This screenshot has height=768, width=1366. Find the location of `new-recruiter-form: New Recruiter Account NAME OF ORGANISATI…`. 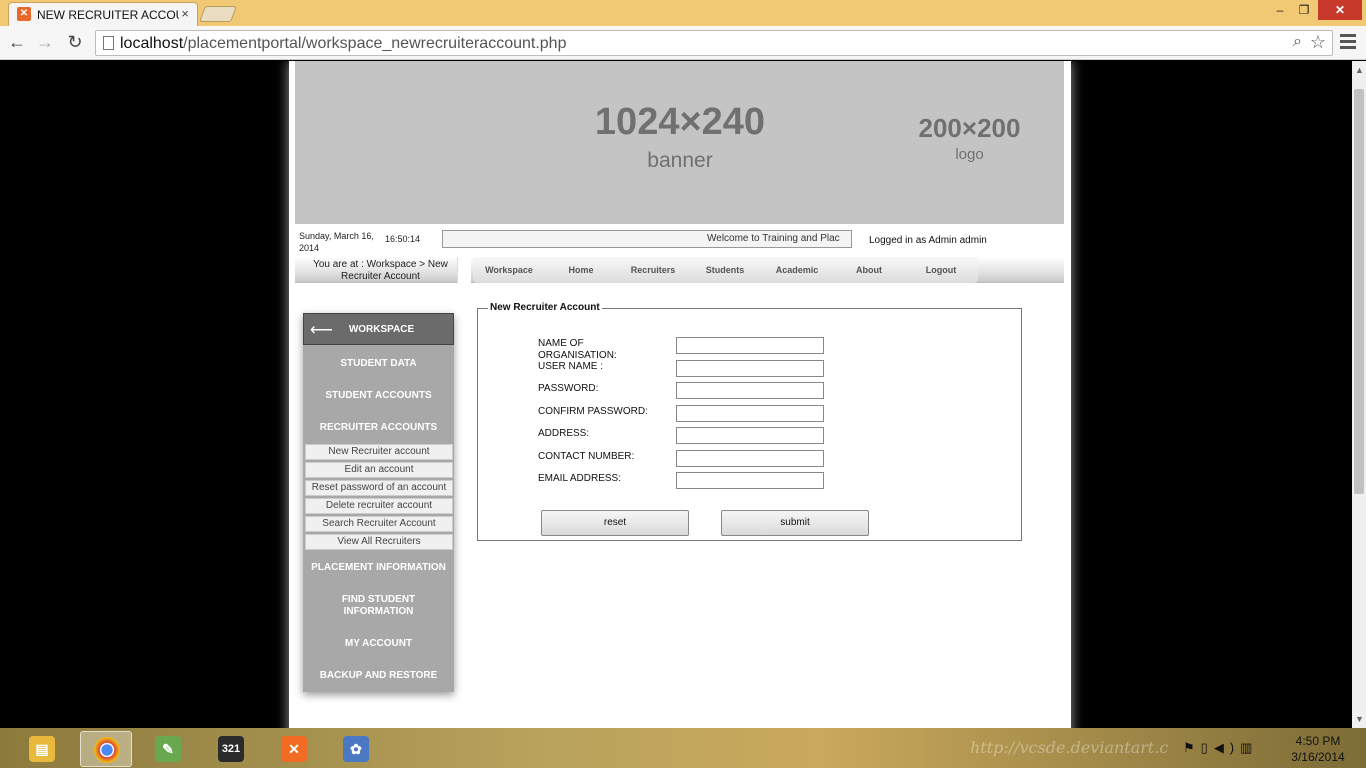

new-recruiter-form: New Recruiter Account NAME OF ORGANISATI… is located at coordinates (749, 421).